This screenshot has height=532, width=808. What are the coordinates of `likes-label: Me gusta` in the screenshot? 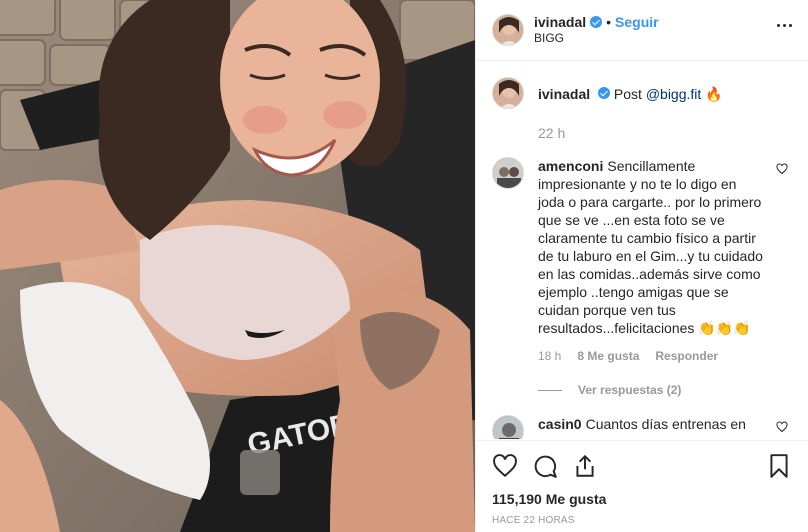 It's located at (576, 499).